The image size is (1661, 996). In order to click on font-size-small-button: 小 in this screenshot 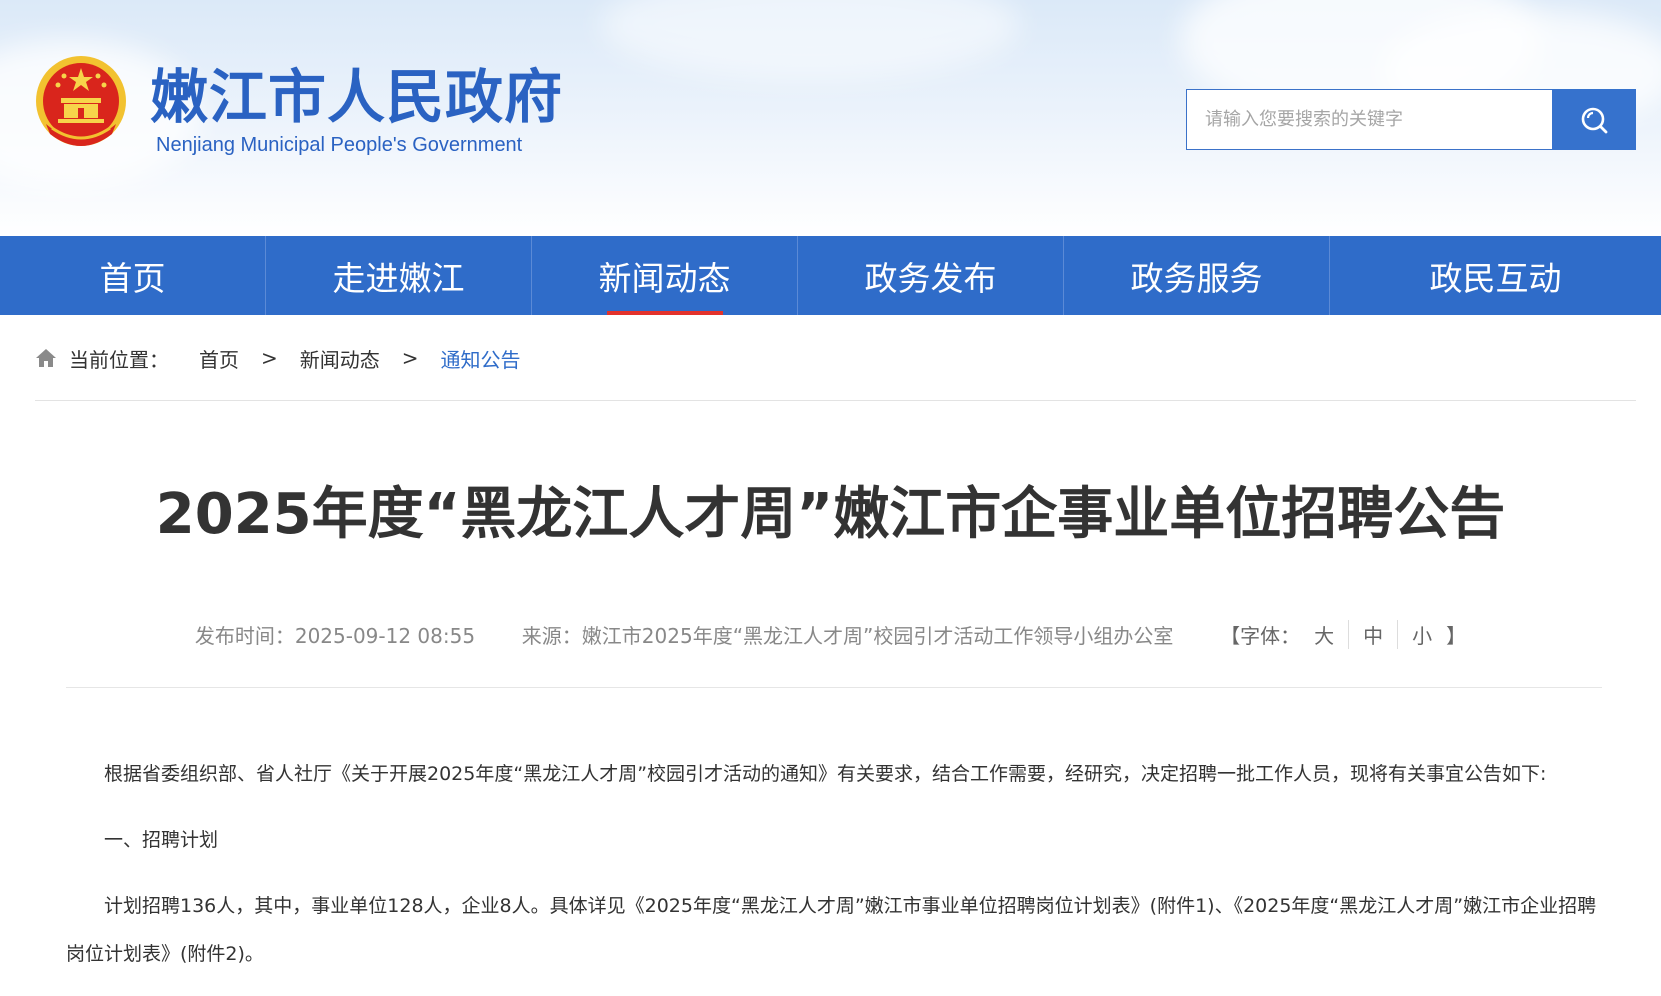, I will do `click(1421, 634)`.